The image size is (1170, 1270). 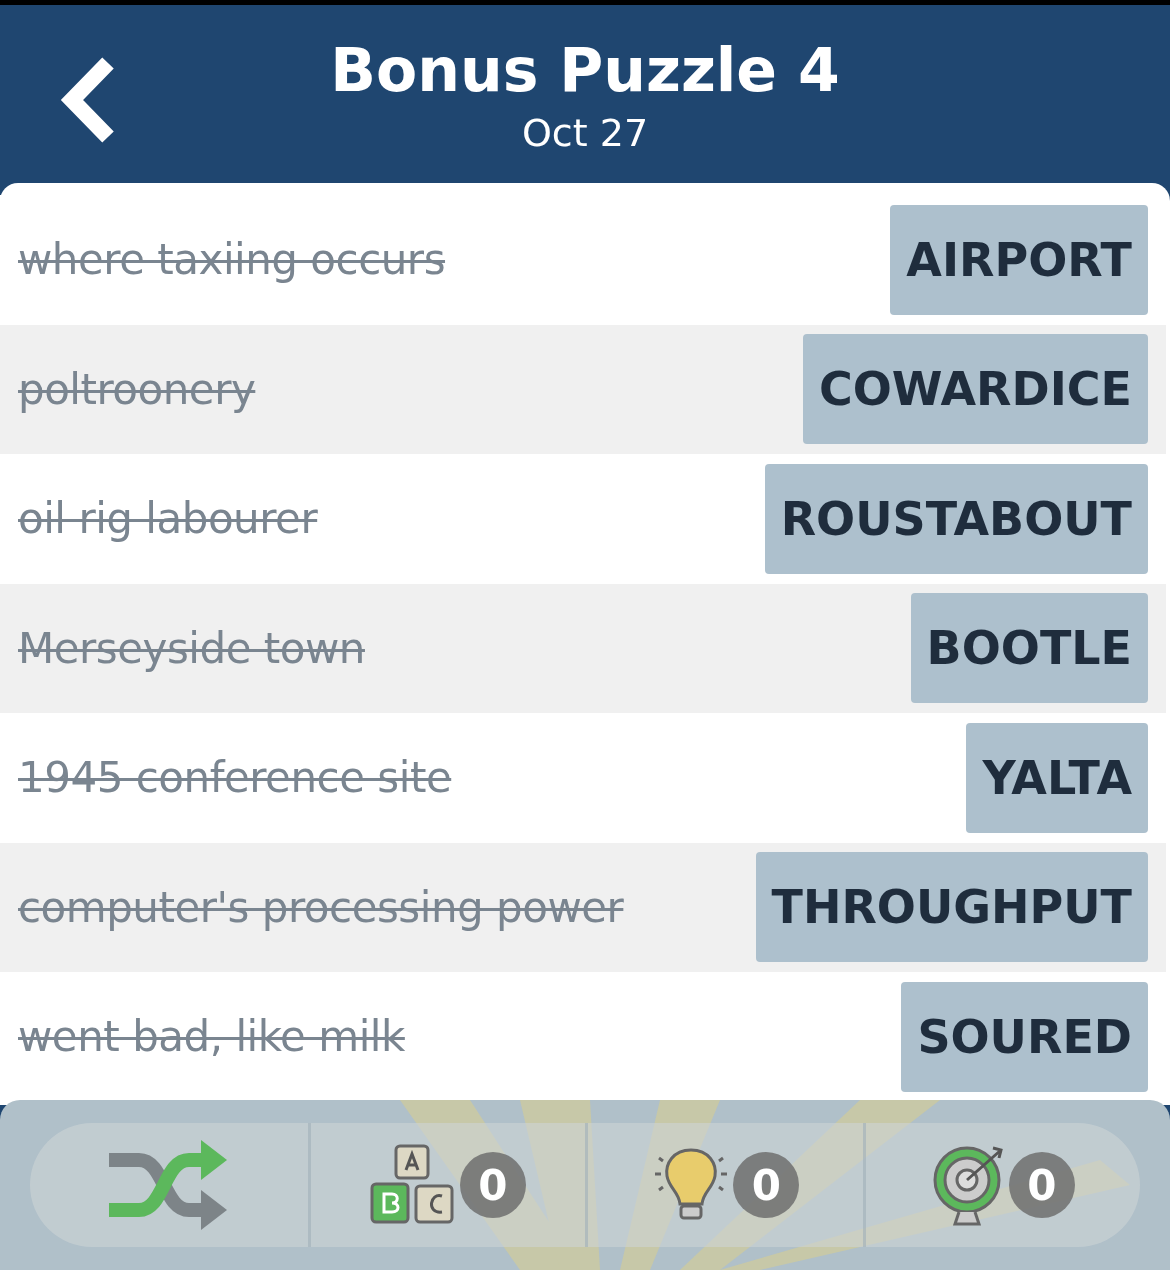 What do you see at coordinates (585, 133) in the screenshot?
I see `puzzle-date: Oct 27` at bounding box center [585, 133].